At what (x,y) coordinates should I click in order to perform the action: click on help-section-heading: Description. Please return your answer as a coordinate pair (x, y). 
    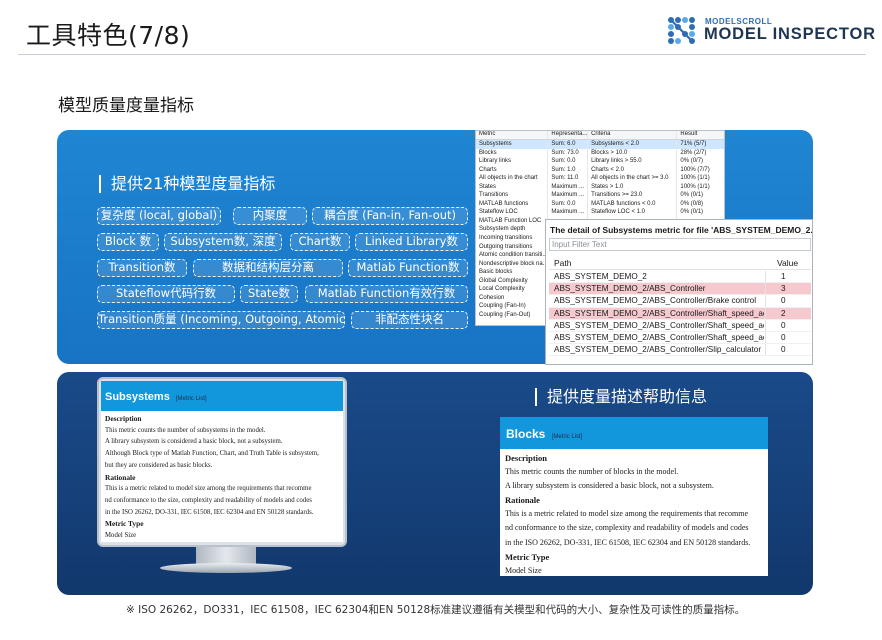
    Looking at the image, I should click on (123, 418).